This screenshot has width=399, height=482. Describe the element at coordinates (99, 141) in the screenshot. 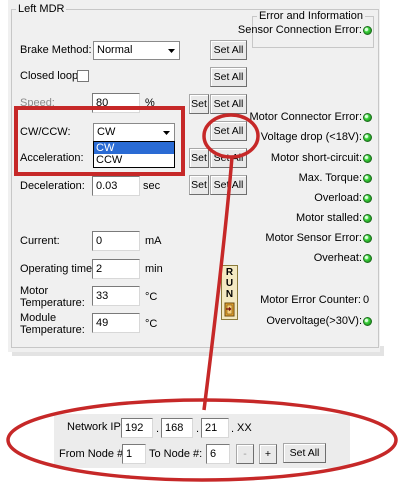

I see `annotation-box` at that location.